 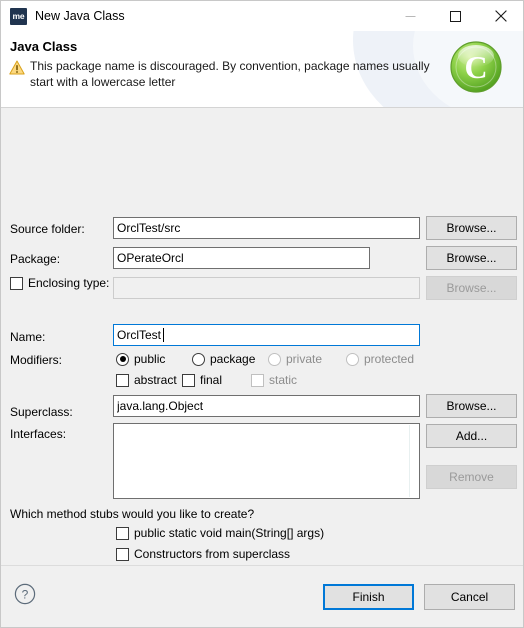 I want to click on radio-package-dot, so click(x=198, y=359).